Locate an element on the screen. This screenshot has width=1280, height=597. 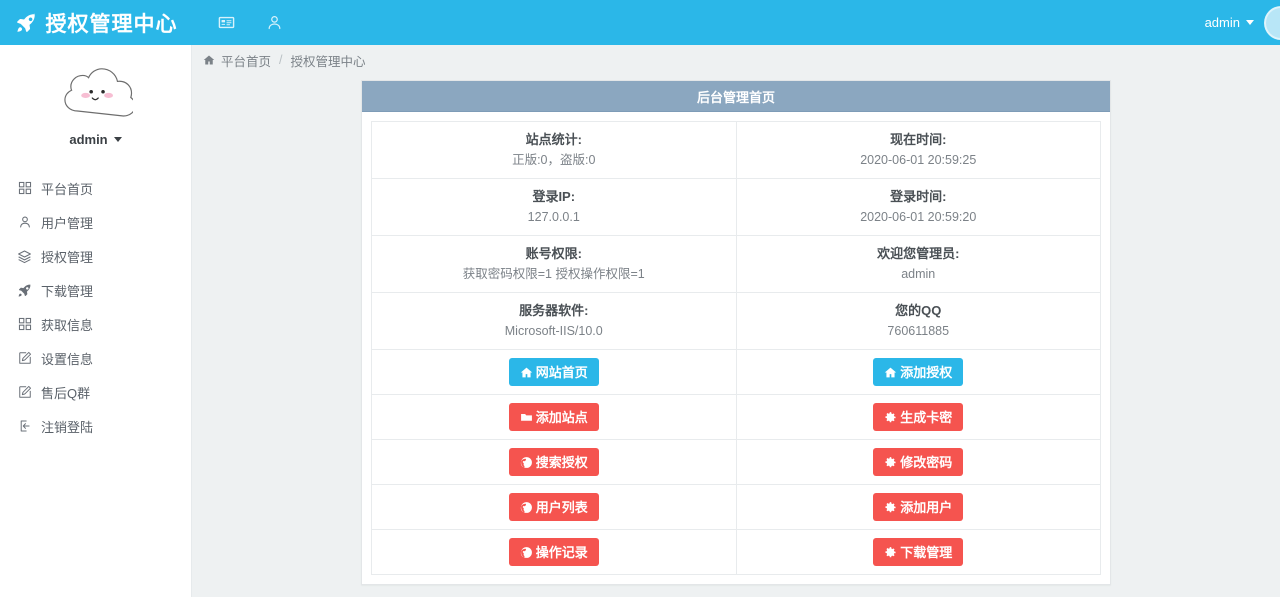
avatar is located at coordinates (1272, 22).